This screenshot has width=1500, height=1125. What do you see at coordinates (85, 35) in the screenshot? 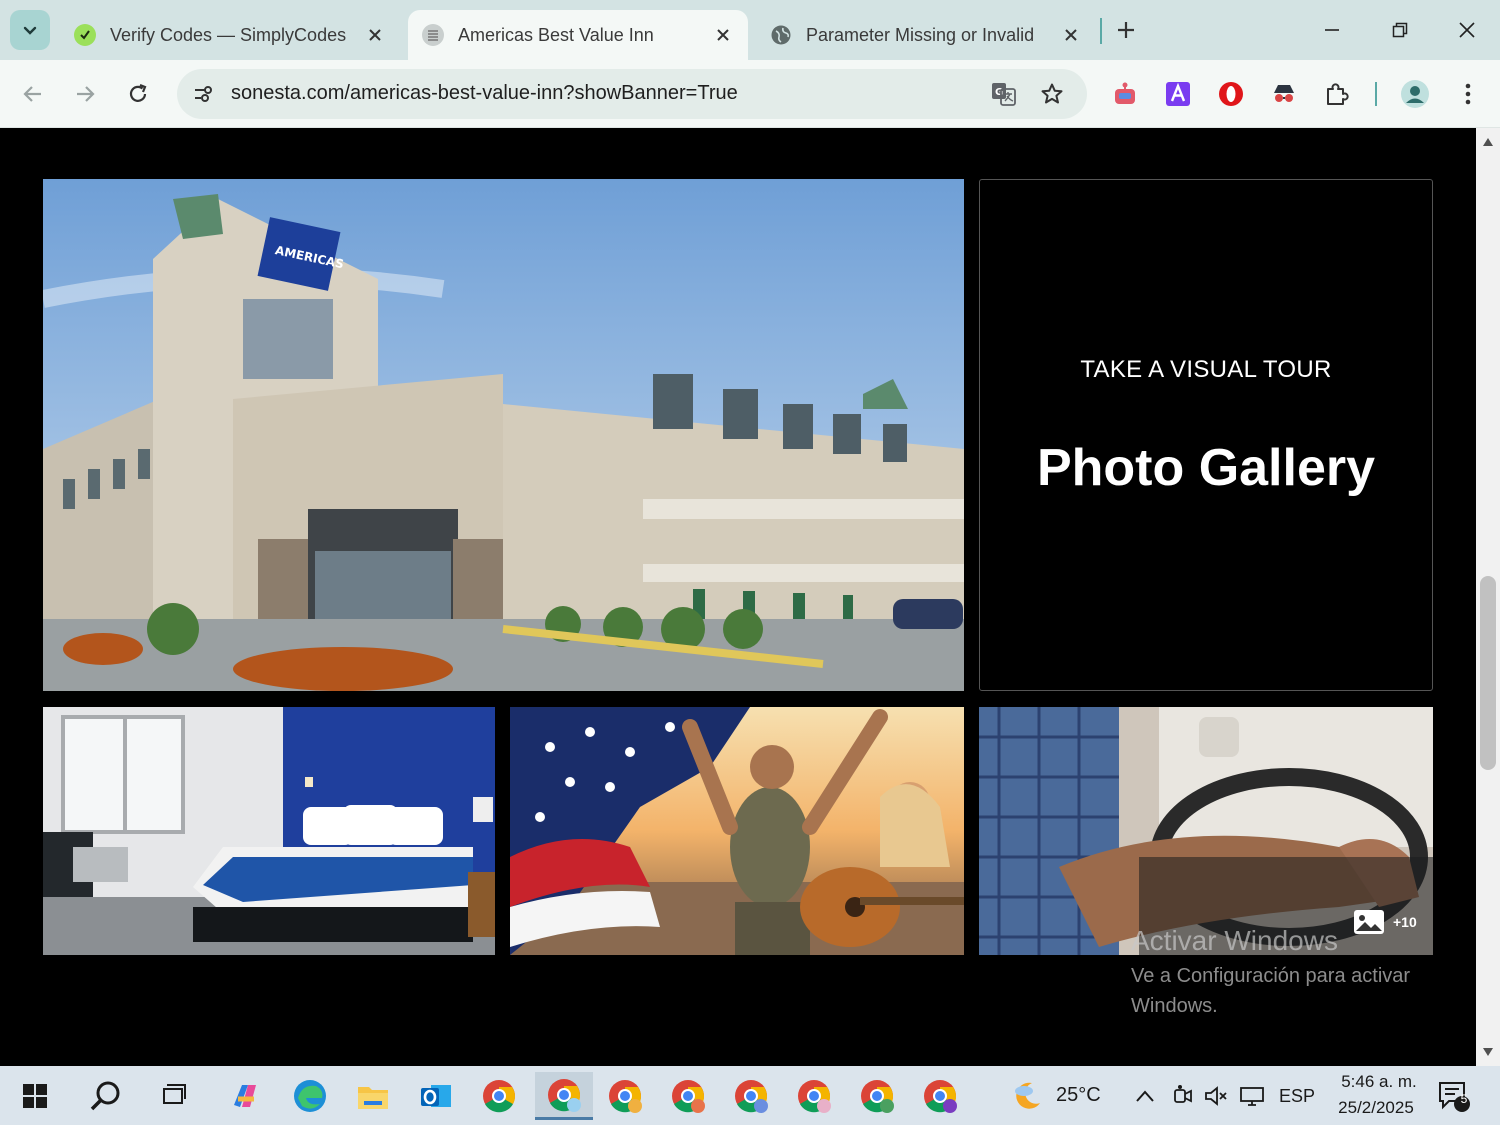
I see `simplycodes-icon` at bounding box center [85, 35].